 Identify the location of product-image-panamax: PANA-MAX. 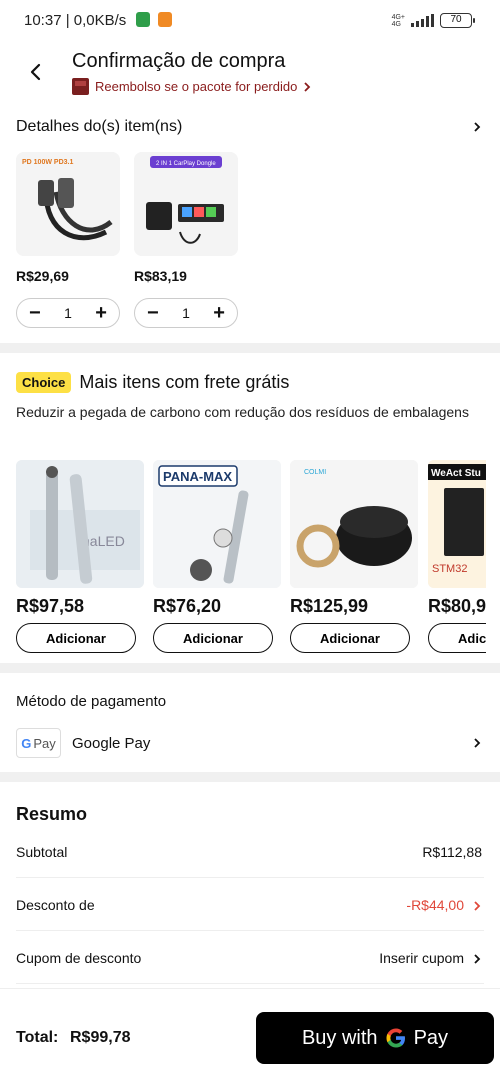
(217, 524).